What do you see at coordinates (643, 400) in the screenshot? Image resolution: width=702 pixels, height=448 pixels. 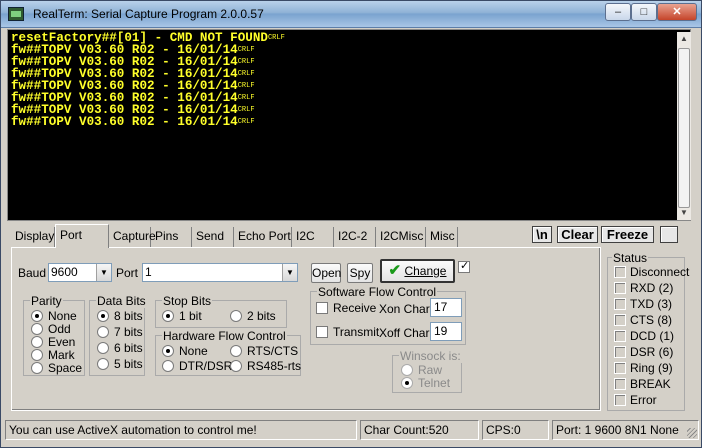 I see `status-error-label: Error` at bounding box center [643, 400].